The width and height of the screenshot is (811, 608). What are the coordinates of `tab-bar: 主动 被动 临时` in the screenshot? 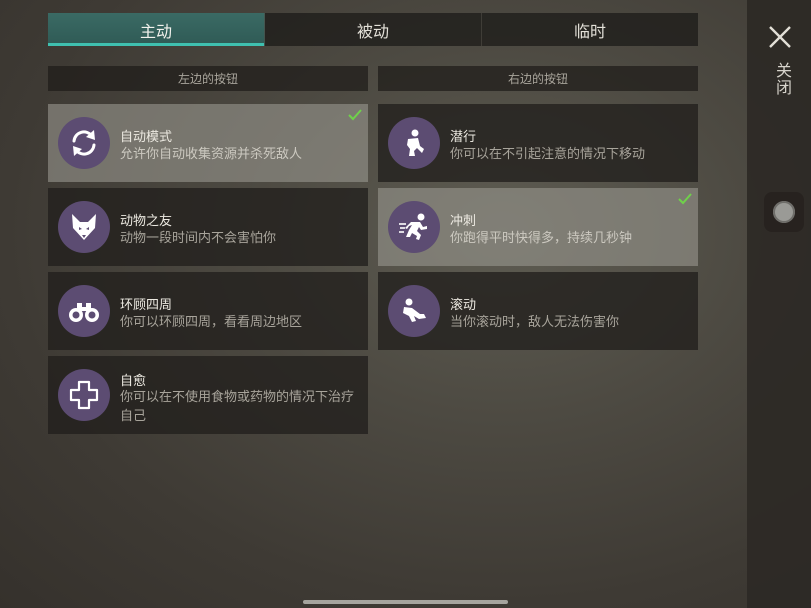 It's located at (373, 29).